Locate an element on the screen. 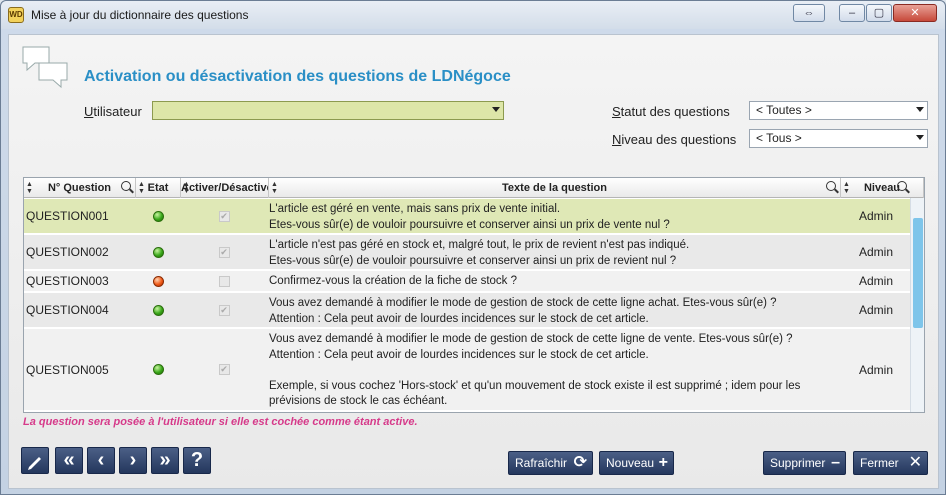  user-label: Utilisateur is located at coordinates (113, 111).